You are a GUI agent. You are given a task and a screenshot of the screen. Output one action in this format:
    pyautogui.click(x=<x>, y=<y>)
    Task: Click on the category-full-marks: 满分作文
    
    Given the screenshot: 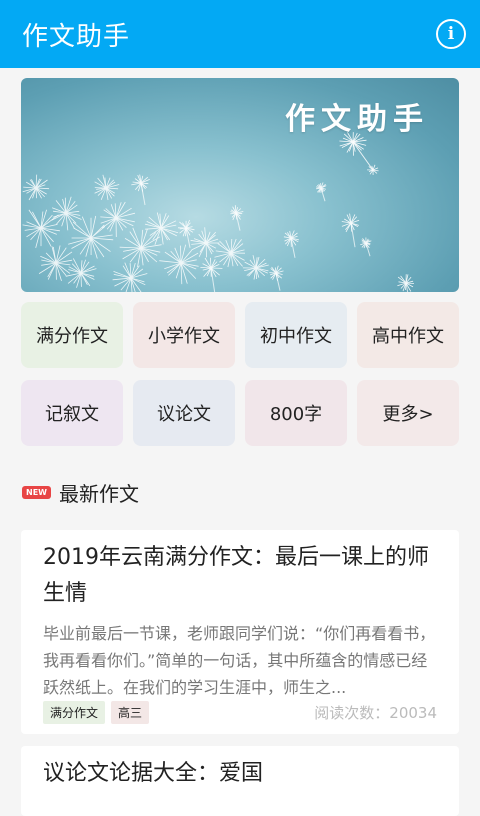 What is the action you would take?
    pyautogui.click(x=72, y=335)
    